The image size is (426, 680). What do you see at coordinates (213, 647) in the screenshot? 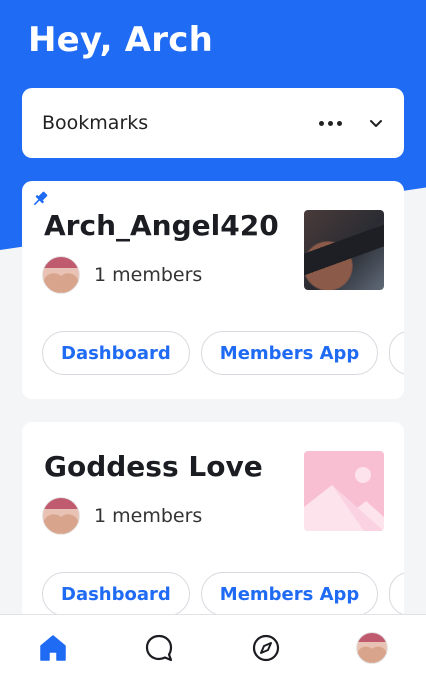
I see `bottom-nav` at bounding box center [213, 647].